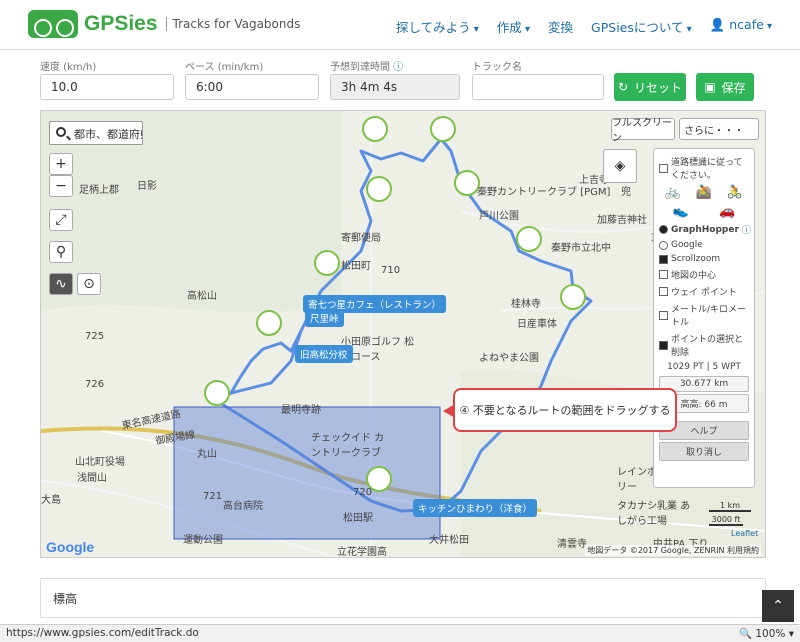 The image size is (800, 642). I want to click on point-select-row: ポイントの選択と削除, so click(704, 345).